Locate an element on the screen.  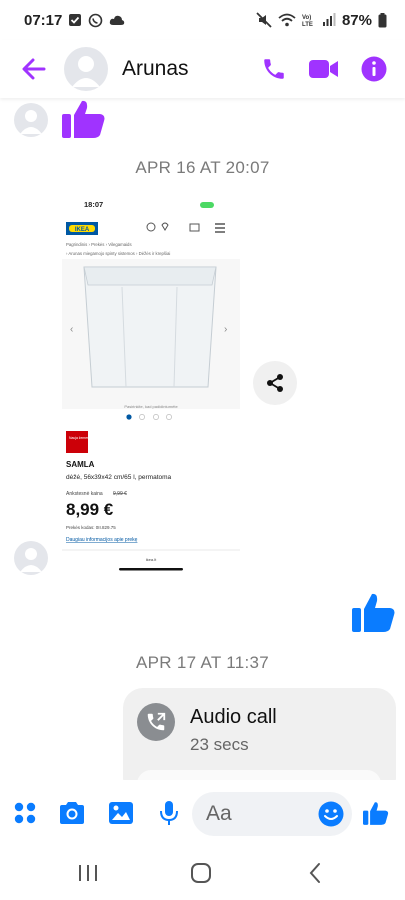
more-actions-button is located at coordinates (25, 813).